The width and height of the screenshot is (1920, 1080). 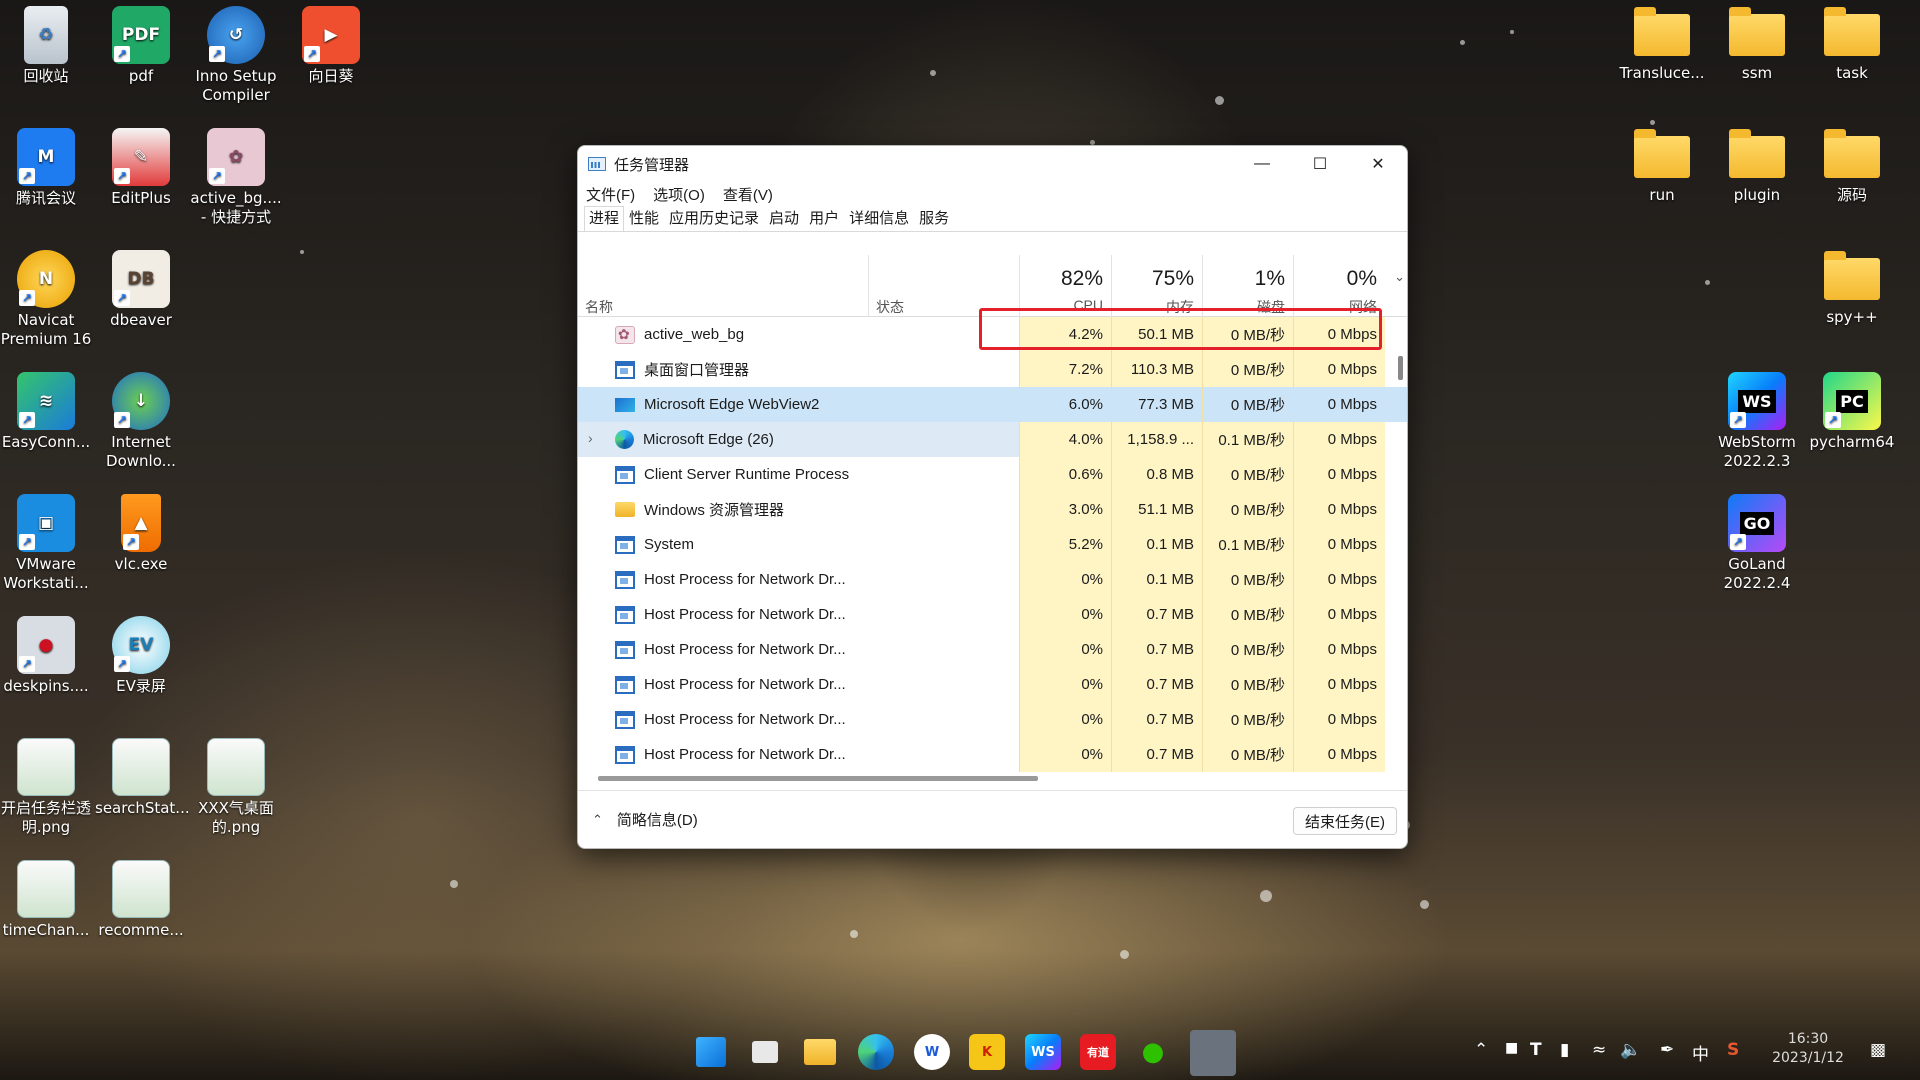 I want to click on menu-file: 文件(F), so click(x=610, y=194).